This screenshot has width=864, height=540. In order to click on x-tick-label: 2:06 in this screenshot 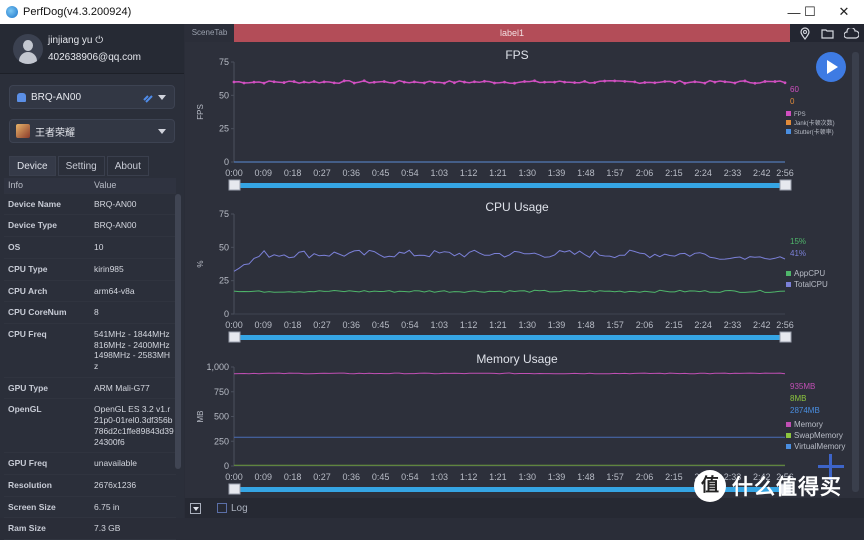, I will do `click(645, 173)`.